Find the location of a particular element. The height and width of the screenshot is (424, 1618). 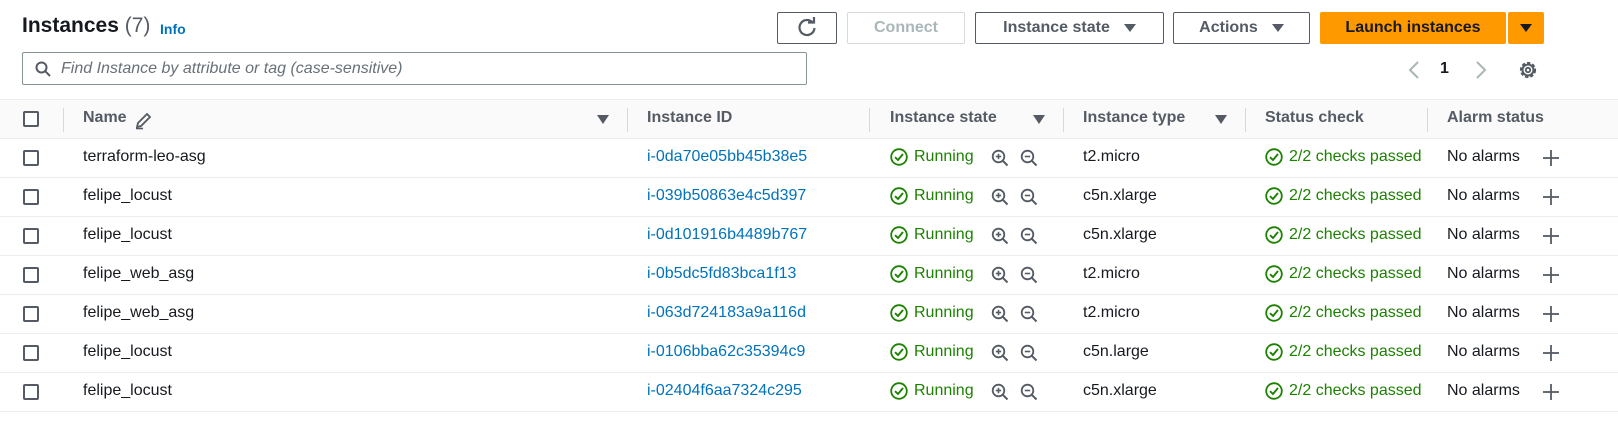

column-header-instance-id: Instance ID is located at coordinates (689, 118).